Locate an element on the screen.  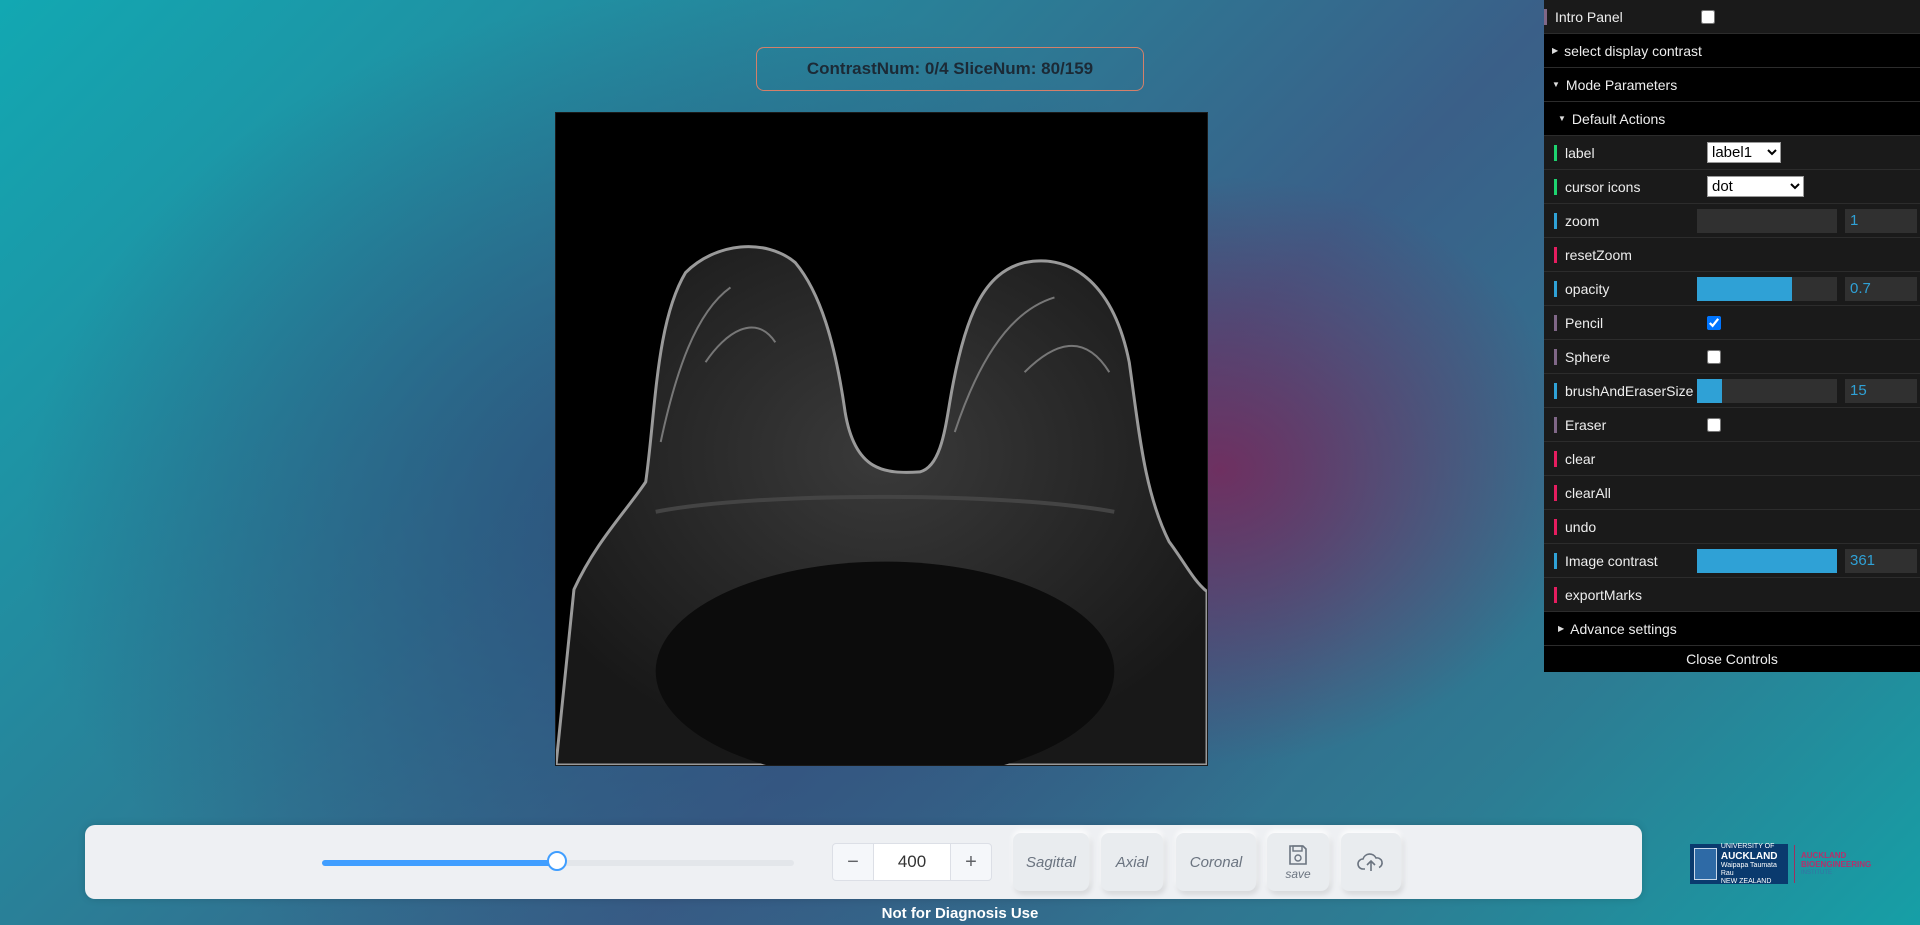
zoom-row: zoom 1 is located at coordinates (1732, 221).